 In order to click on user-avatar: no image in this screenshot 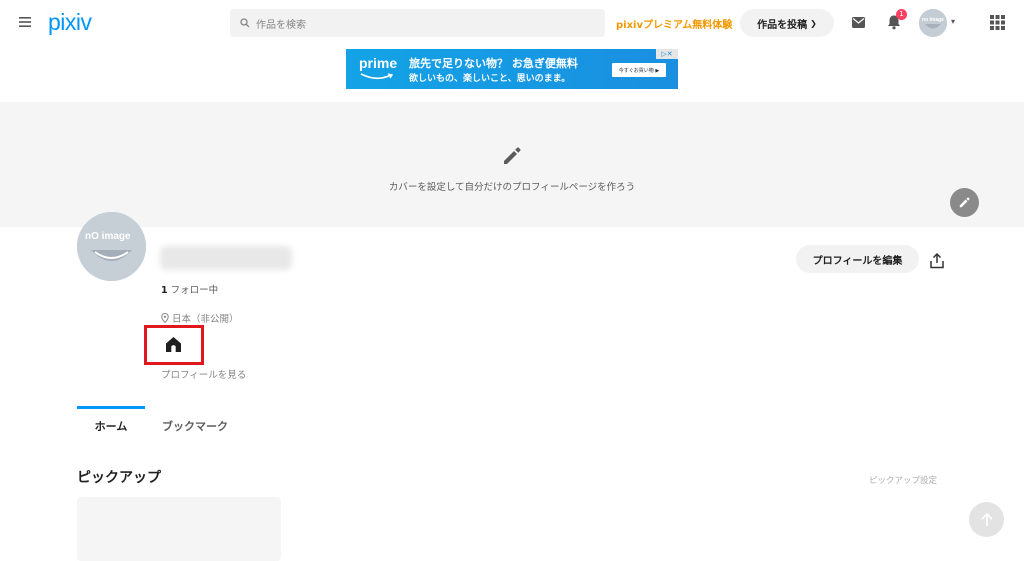, I will do `click(933, 23)`.